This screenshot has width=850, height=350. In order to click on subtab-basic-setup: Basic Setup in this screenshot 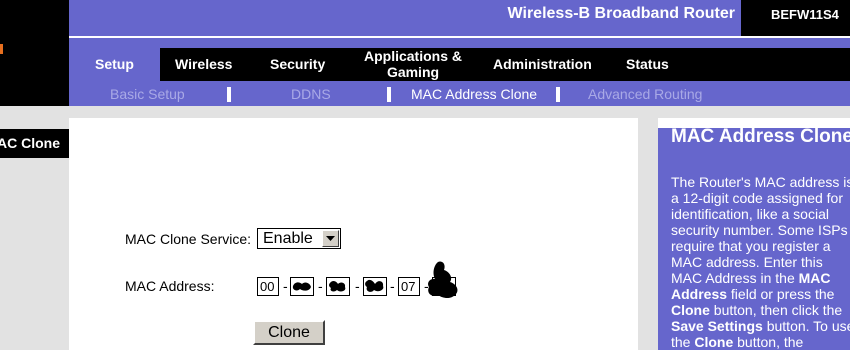, I will do `click(147, 94)`.